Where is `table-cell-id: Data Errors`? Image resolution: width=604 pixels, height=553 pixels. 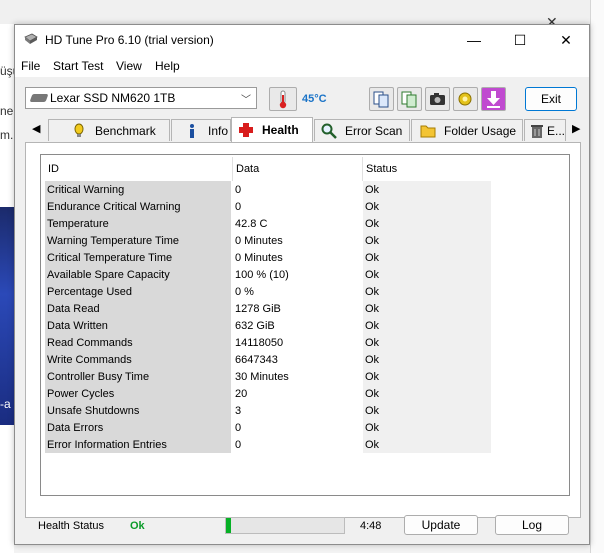 table-cell-id: Data Errors is located at coordinates (138, 427).